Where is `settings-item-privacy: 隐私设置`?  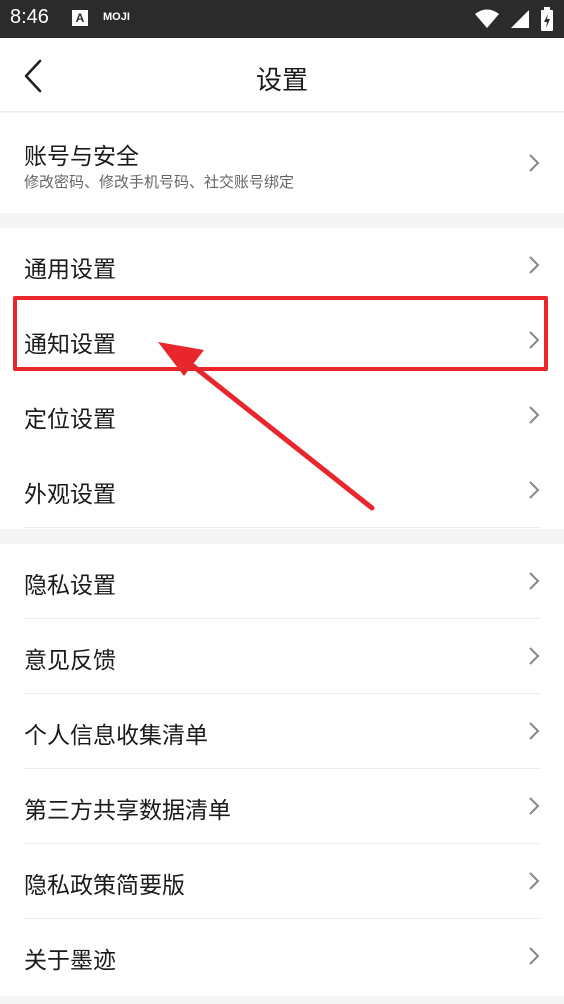 settings-item-privacy: 隐私设置 is located at coordinates (282, 581).